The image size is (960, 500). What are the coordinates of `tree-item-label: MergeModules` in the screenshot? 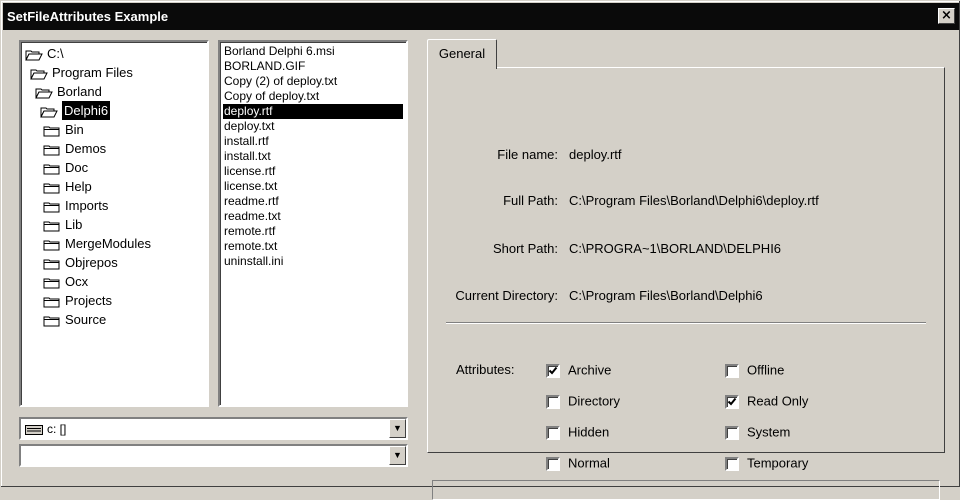 It's located at (108, 243).